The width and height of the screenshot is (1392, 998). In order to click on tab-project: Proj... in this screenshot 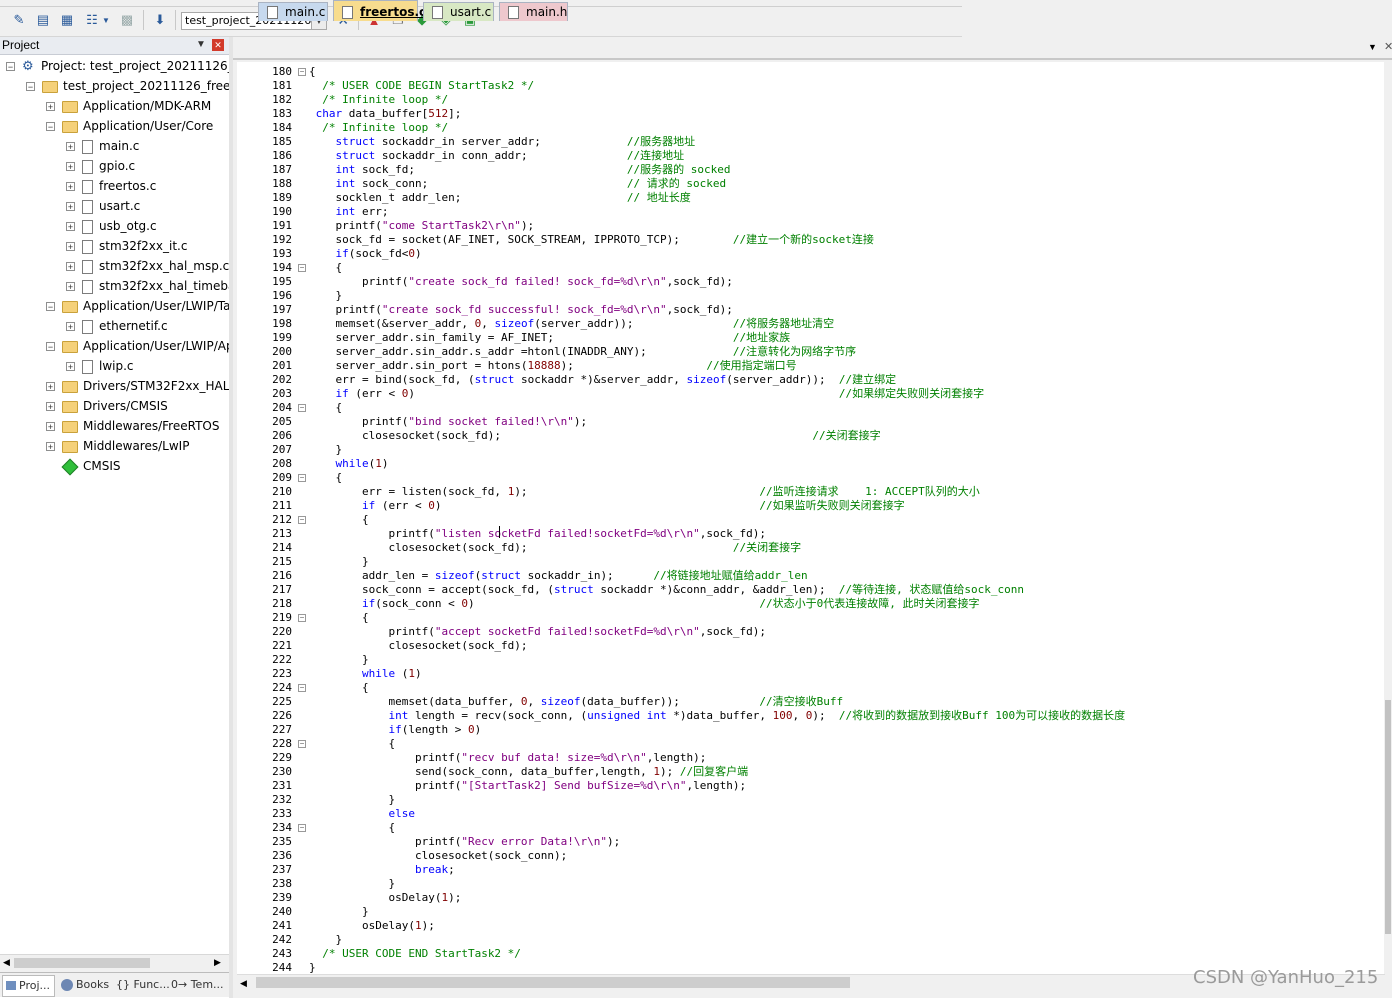, I will do `click(28, 986)`.